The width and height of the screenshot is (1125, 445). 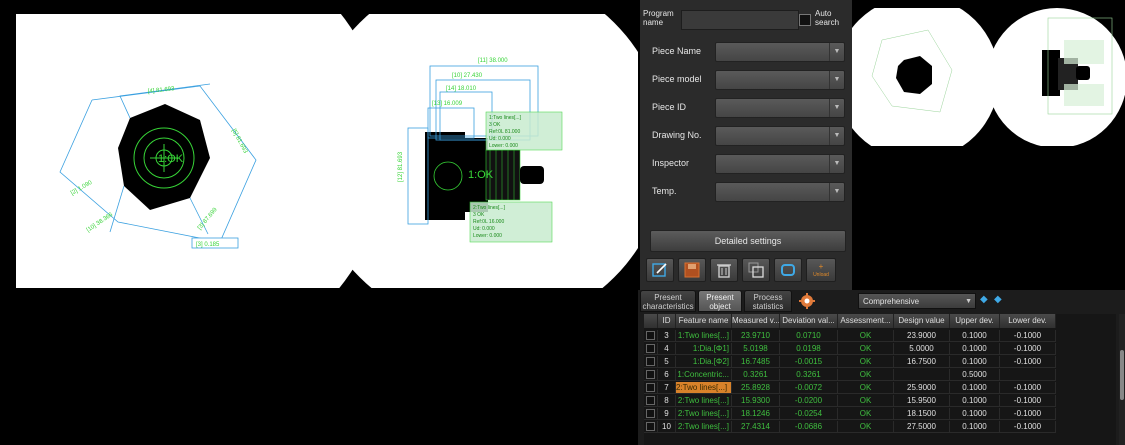 What do you see at coordinates (667, 375) in the screenshot?
I see `id-col: 6` at bounding box center [667, 375].